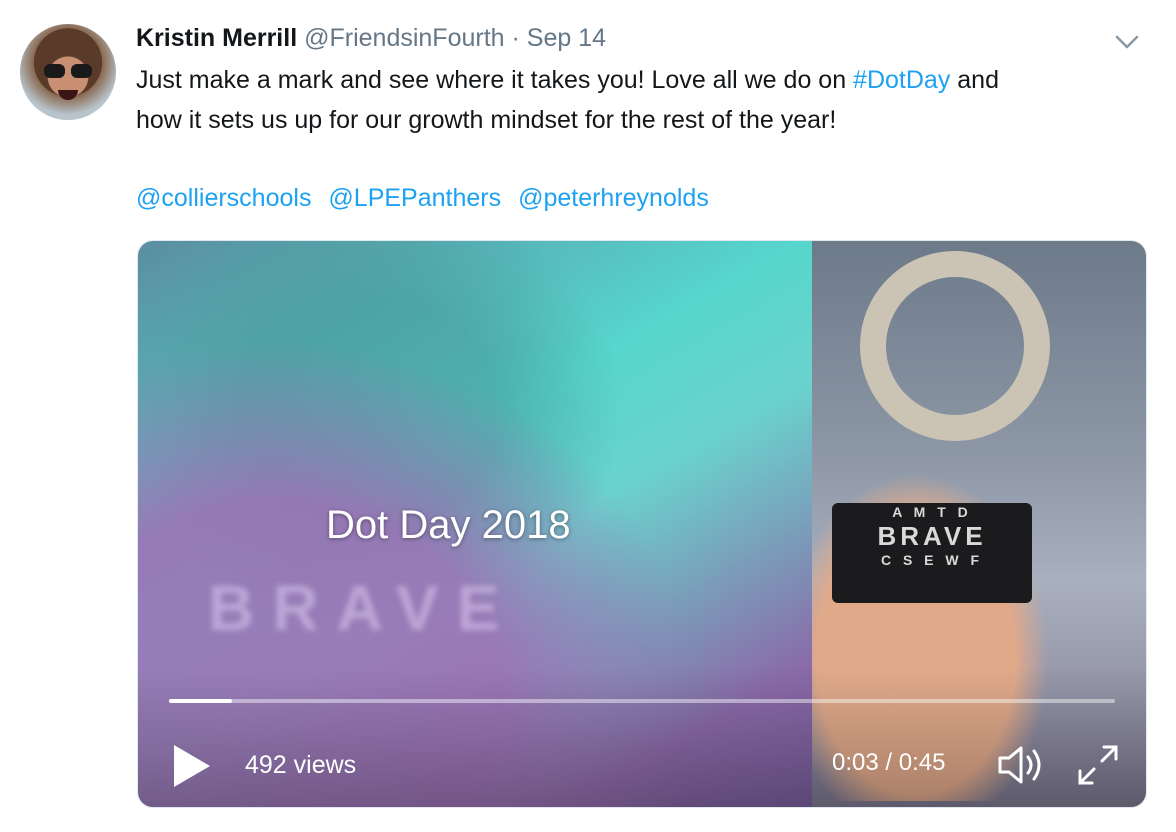 The width and height of the screenshot is (1176, 832). Describe the element at coordinates (404, 38) in the screenshot. I see `author-handle: @FriendsinFourth` at that location.